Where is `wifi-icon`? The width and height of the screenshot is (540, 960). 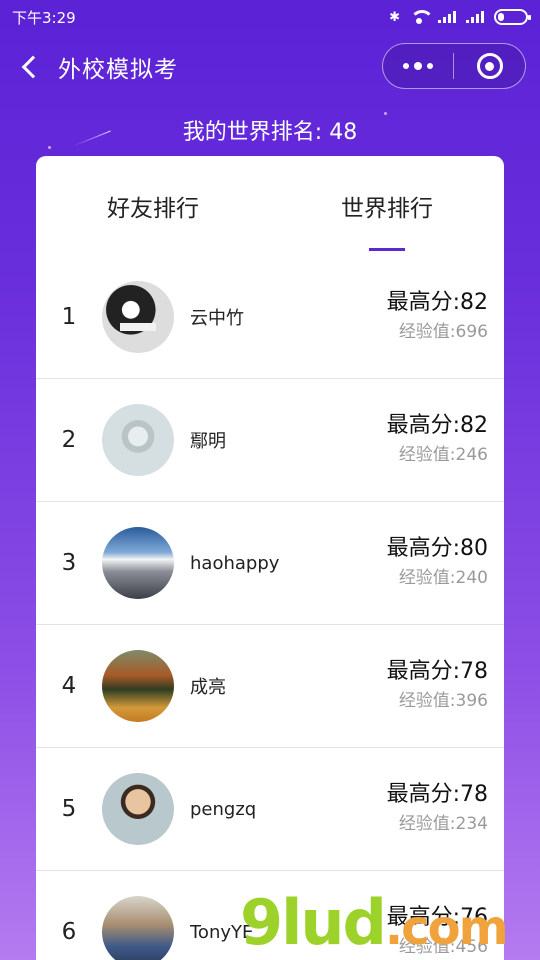
wifi-icon is located at coordinates (422, 17).